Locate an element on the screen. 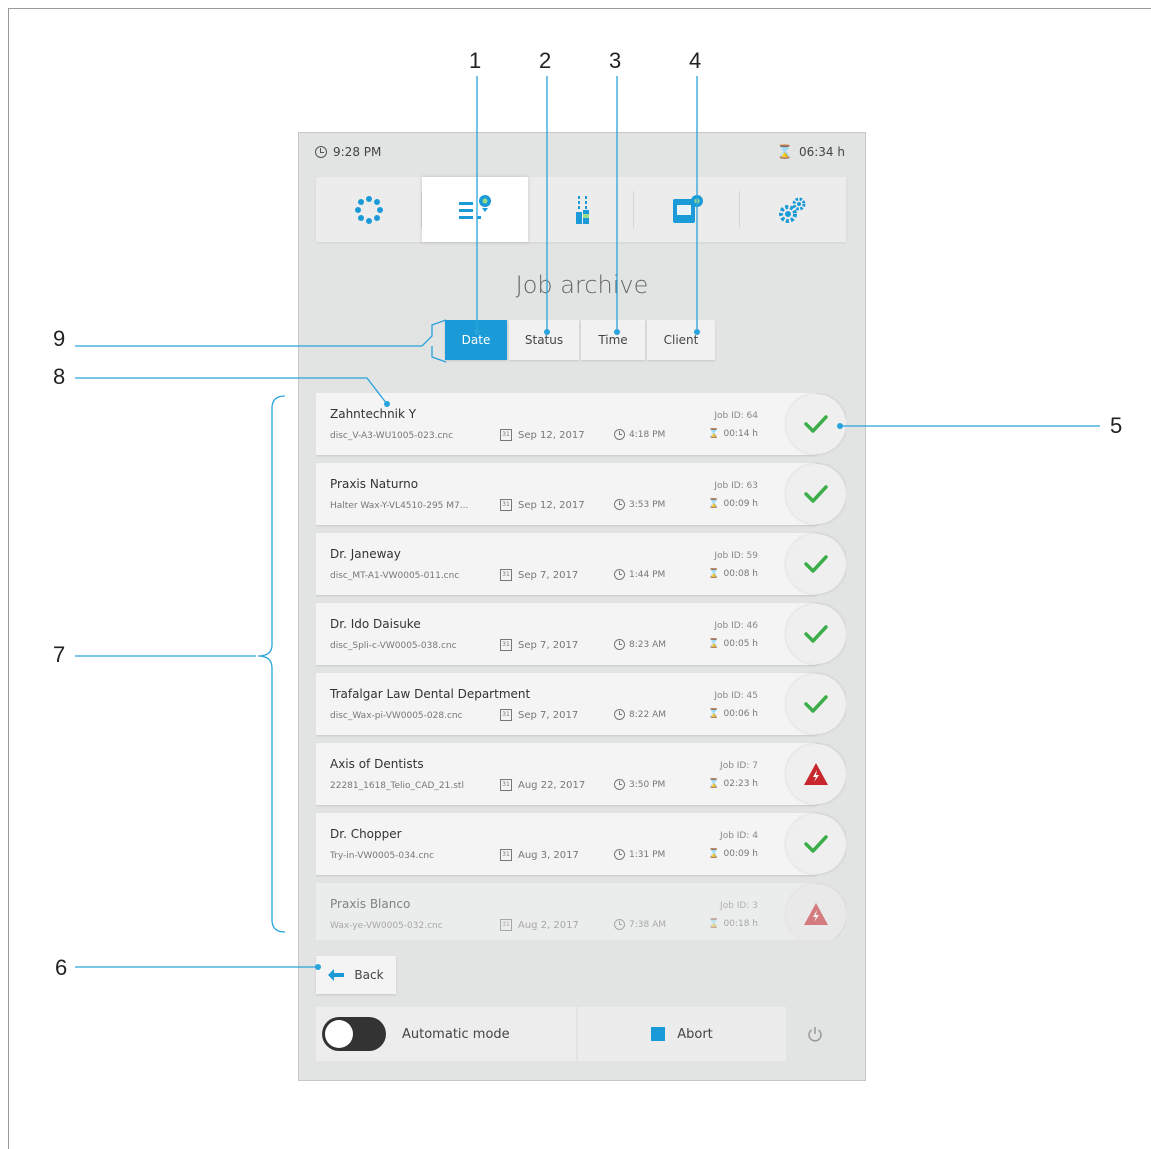 The image size is (1151, 1149). callout-4: 4 is located at coordinates (695, 60).